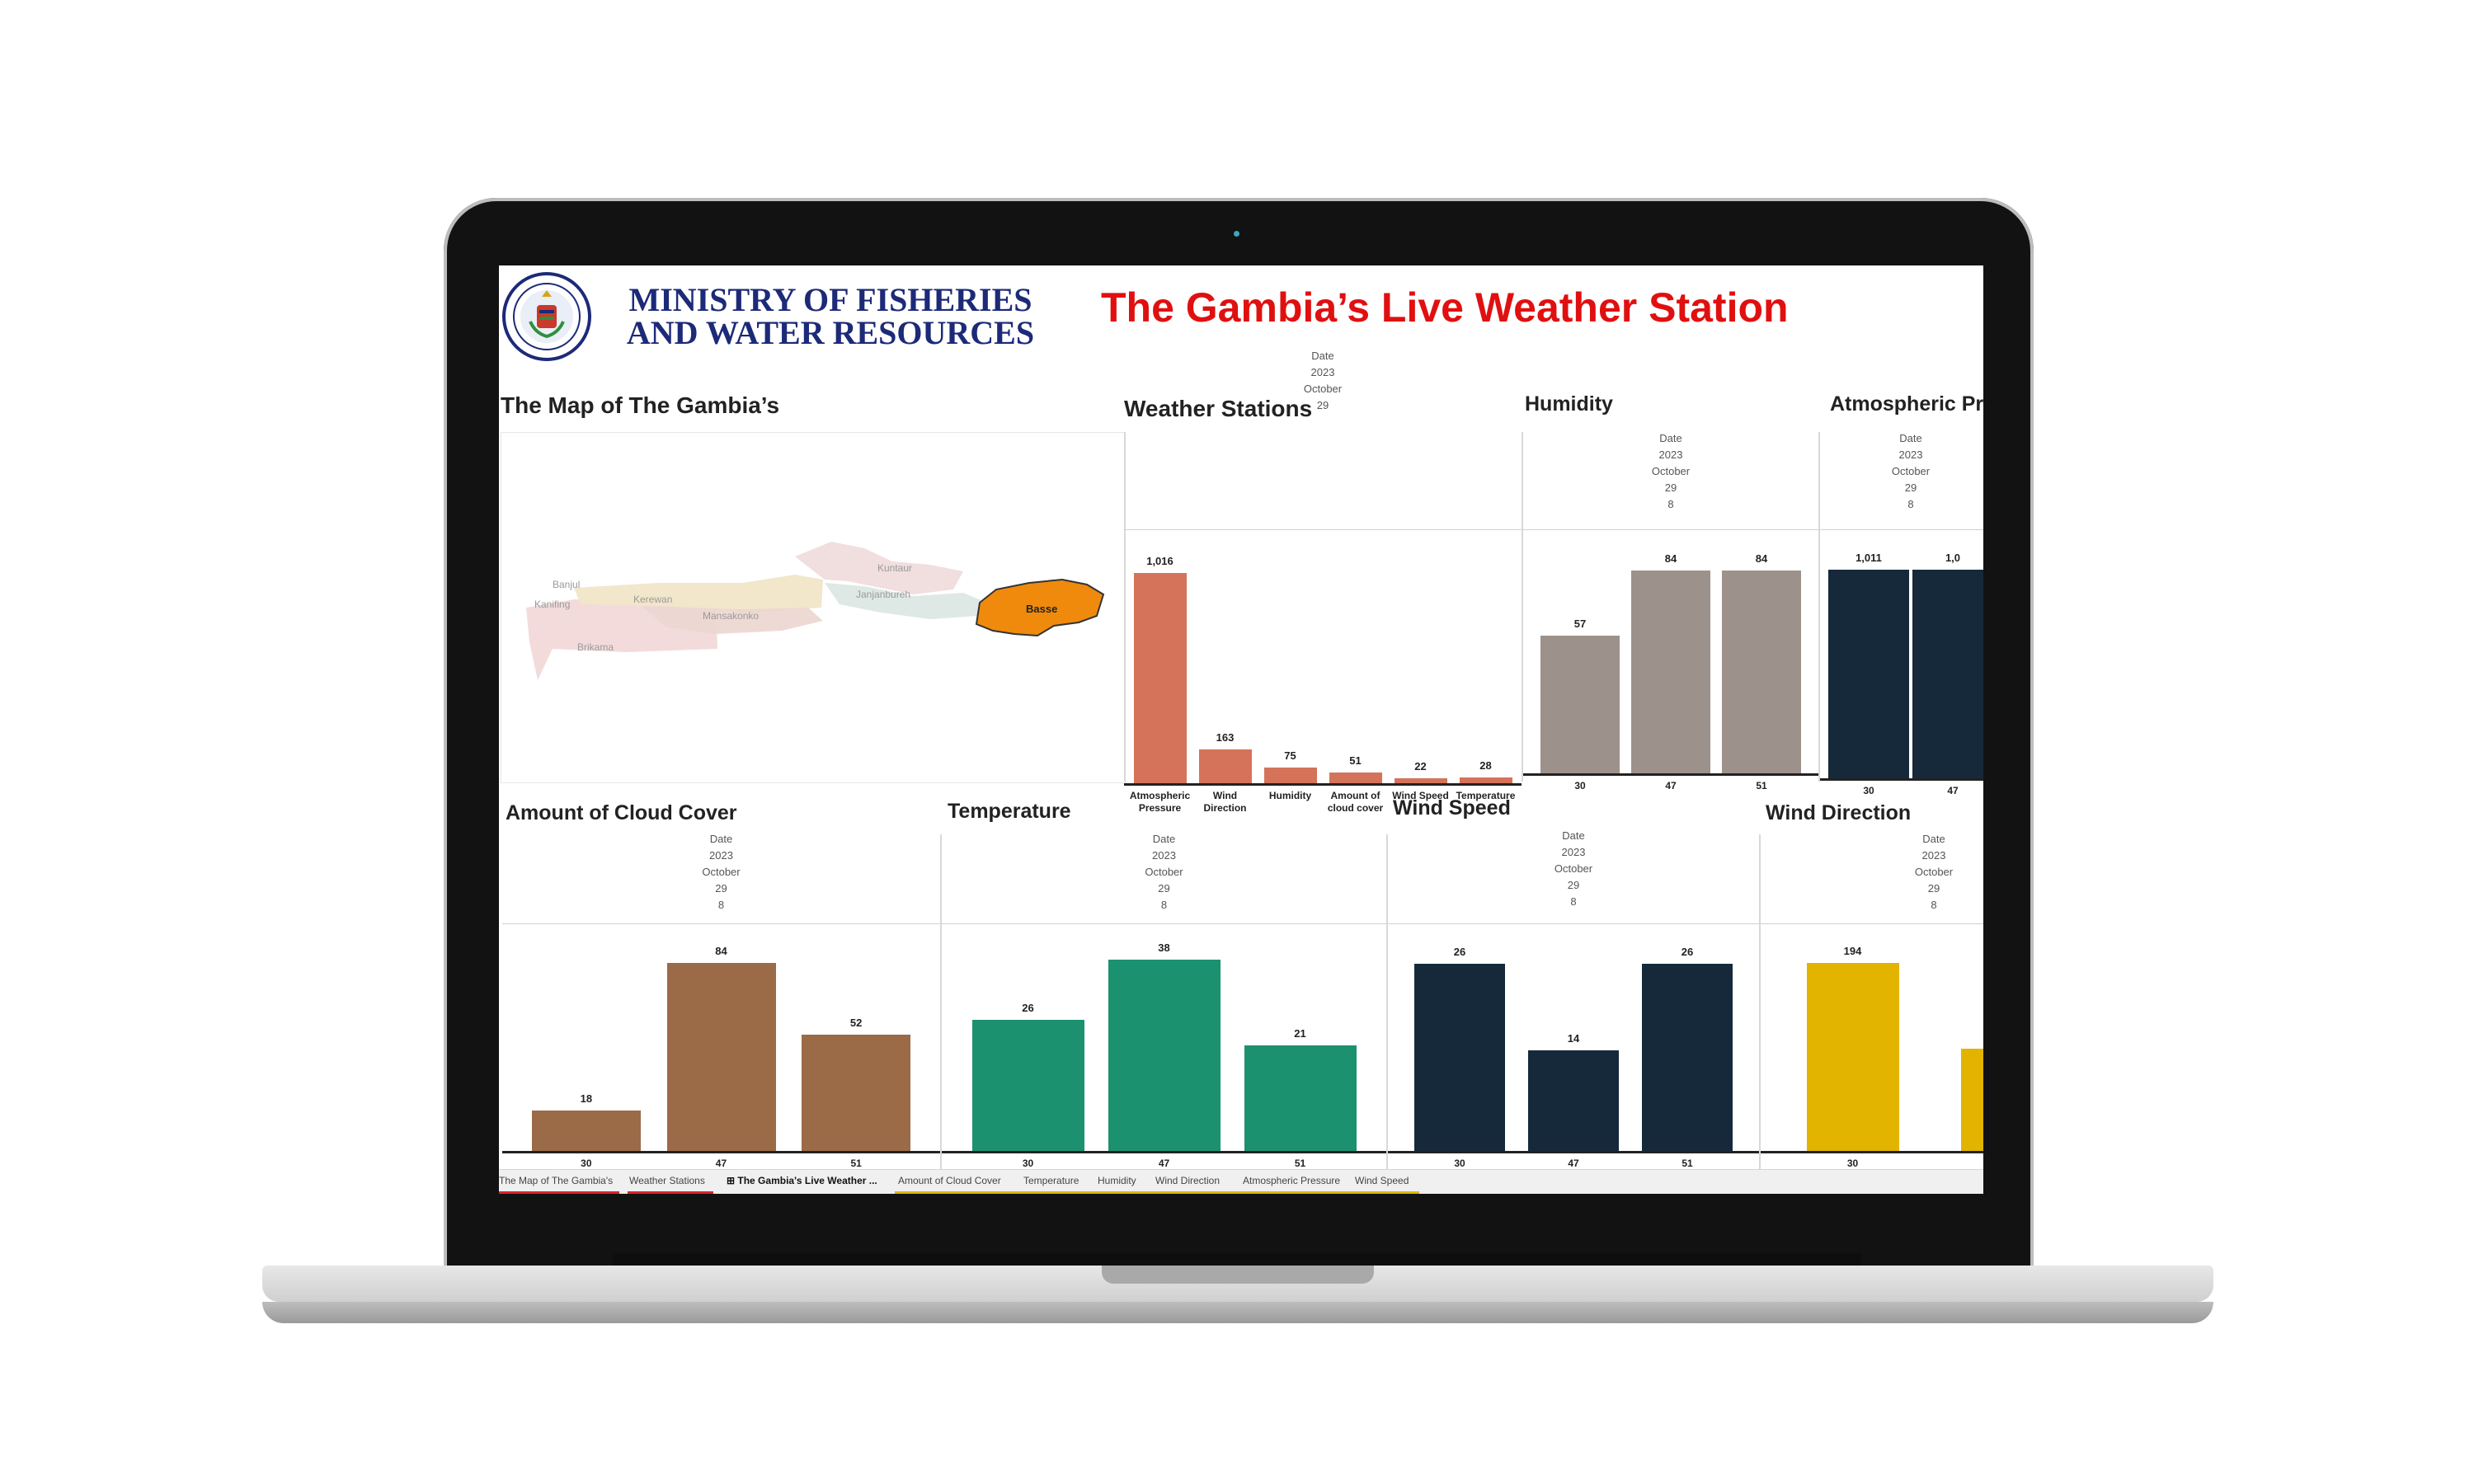 The image size is (2474, 1484). I want to click on map-label-basse: Basse, so click(1041, 609).